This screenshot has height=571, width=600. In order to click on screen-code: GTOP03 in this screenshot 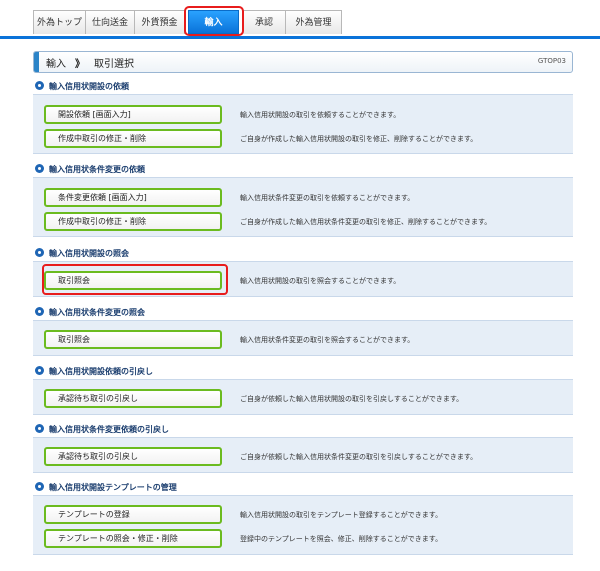, I will do `click(551, 61)`.